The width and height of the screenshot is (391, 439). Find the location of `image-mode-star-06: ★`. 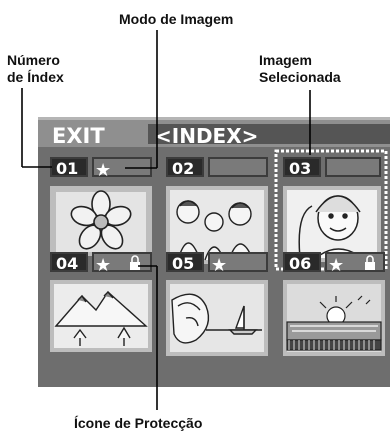

image-mode-star-06: ★ is located at coordinates (336, 265).